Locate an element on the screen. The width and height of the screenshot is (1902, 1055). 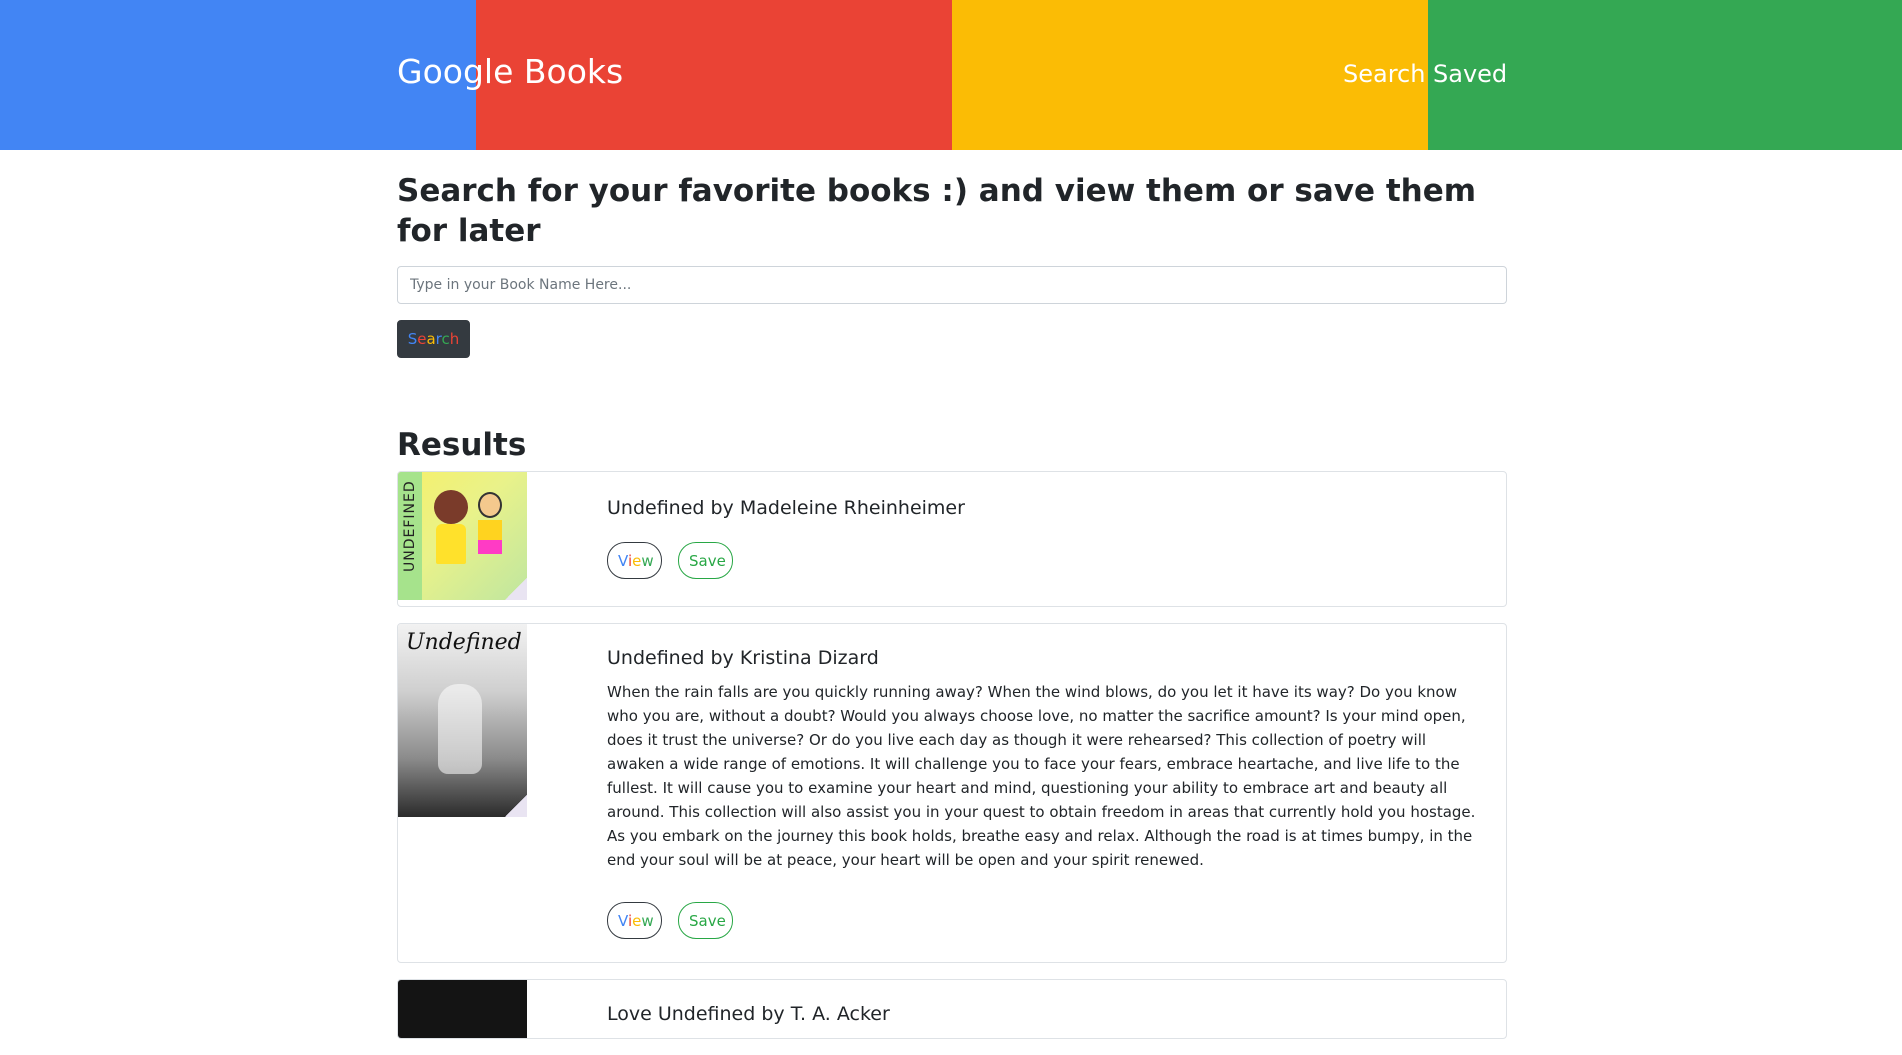
book-cover-spine: UNDEFINED is located at coordinates (410, 536).